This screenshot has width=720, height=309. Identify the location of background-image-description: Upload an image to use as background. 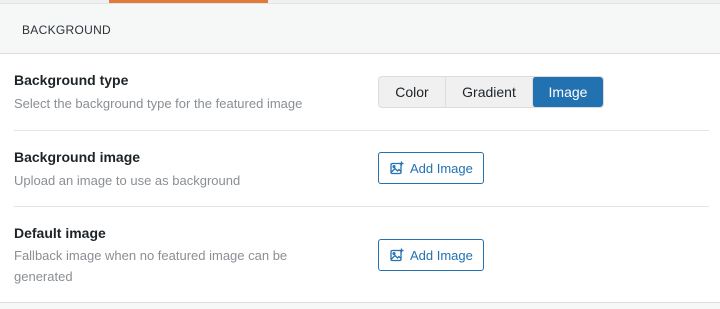
(127, 180).